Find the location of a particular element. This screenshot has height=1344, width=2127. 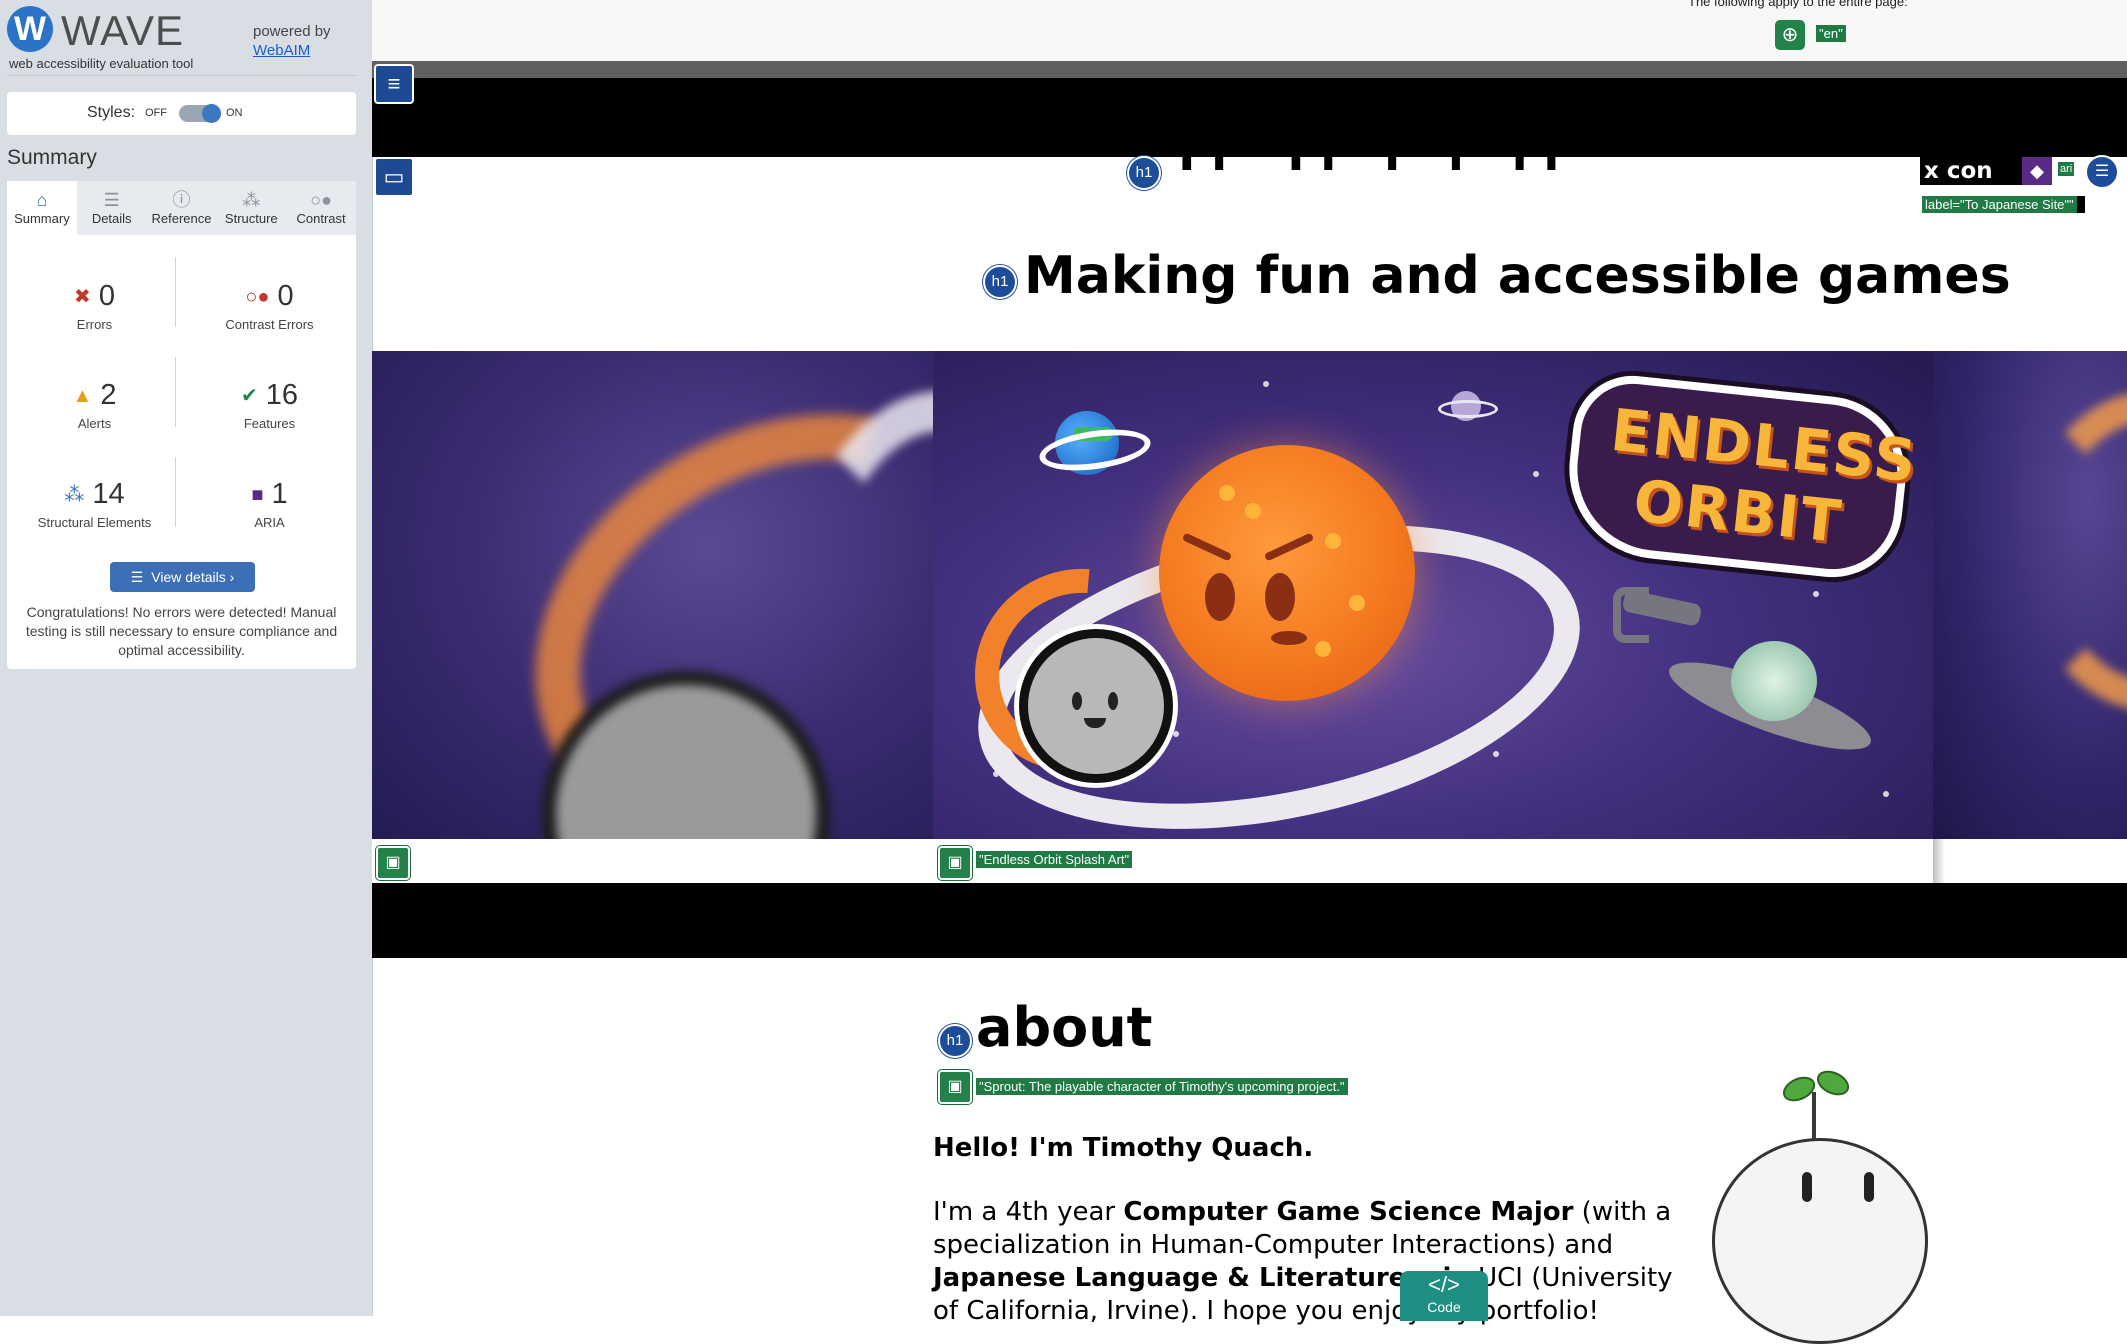

lang-badge: "en" is located at coordinates (1831, 33).